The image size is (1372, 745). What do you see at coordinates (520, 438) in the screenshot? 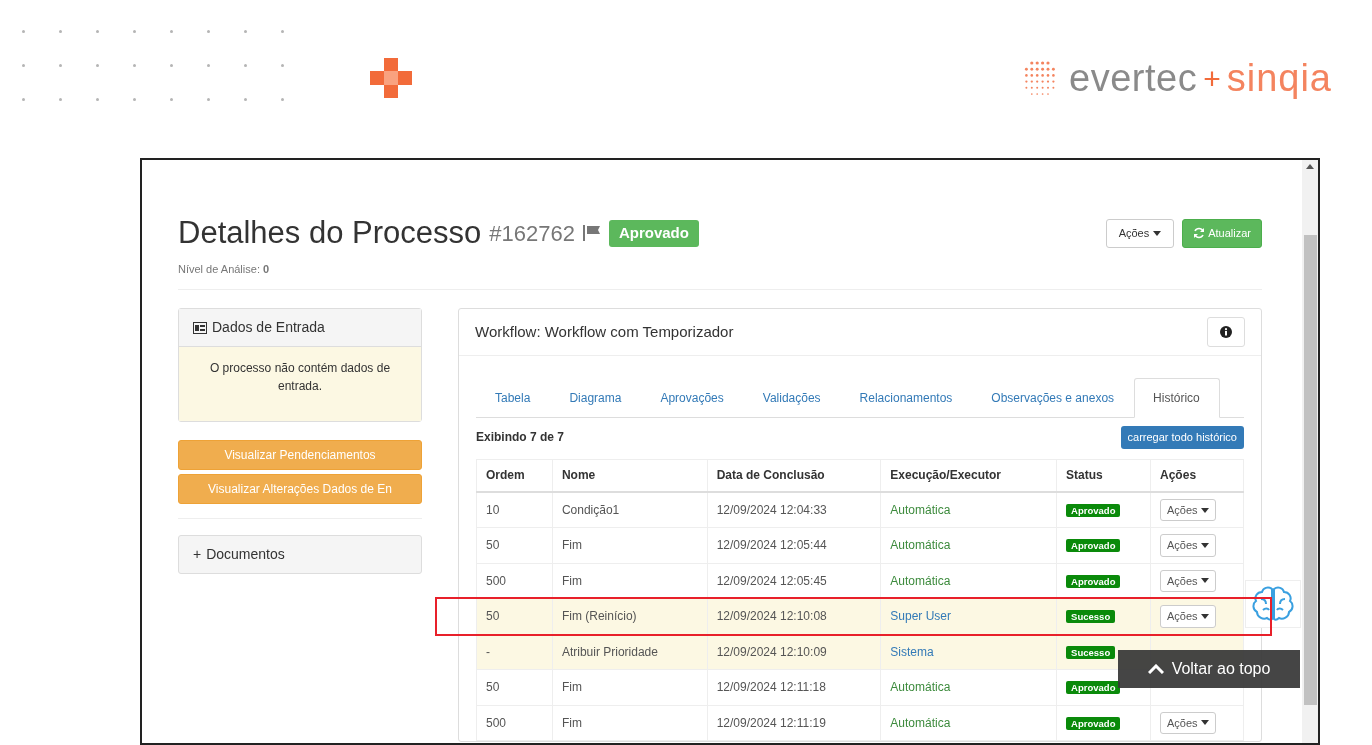
I see `record-count: Exibindo 7 de 7` at bounding box center [520, 438].